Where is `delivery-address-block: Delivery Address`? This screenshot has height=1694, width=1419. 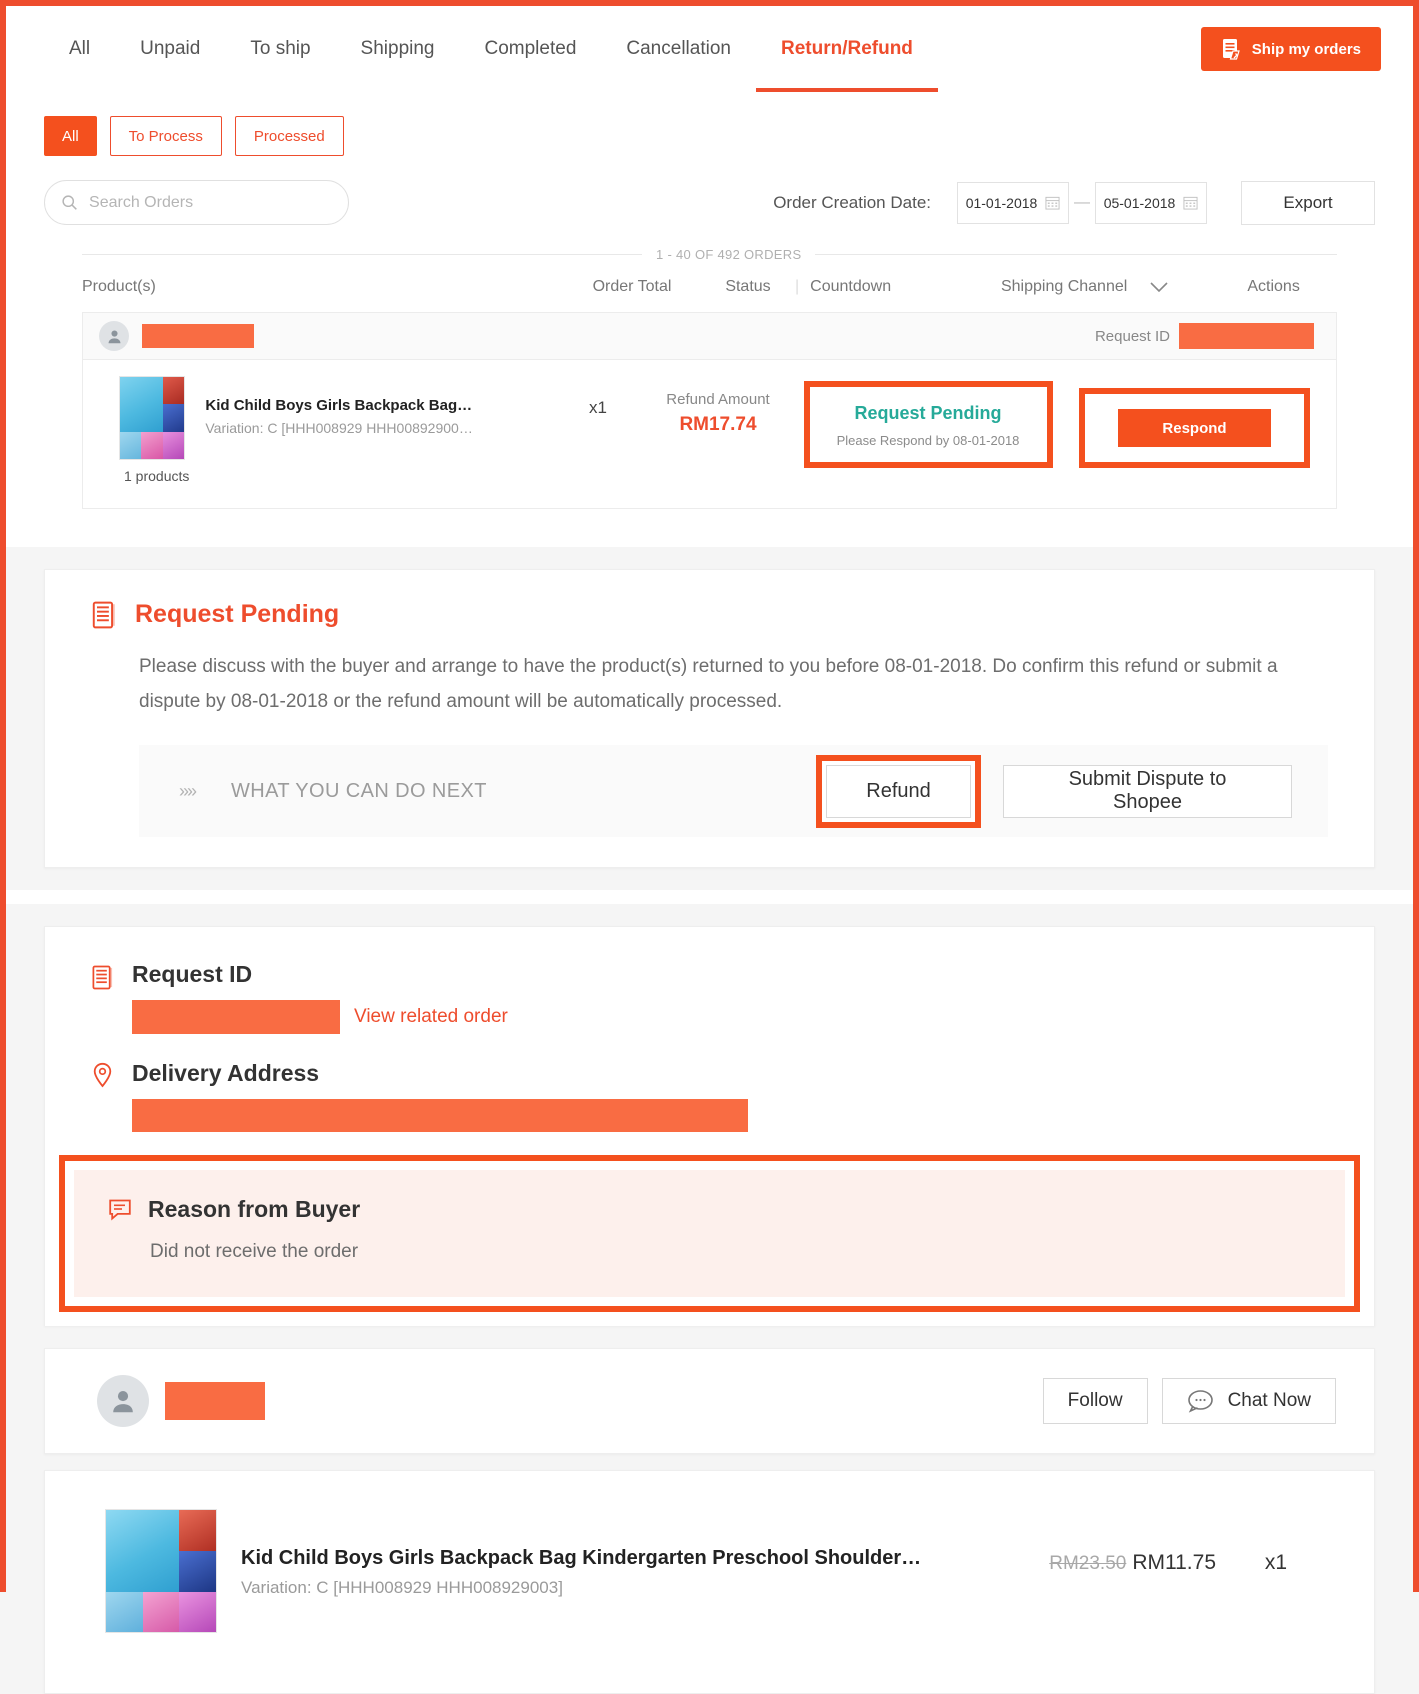
delivery-address-block: Delivery Address is located at coordinates (440, 1098).